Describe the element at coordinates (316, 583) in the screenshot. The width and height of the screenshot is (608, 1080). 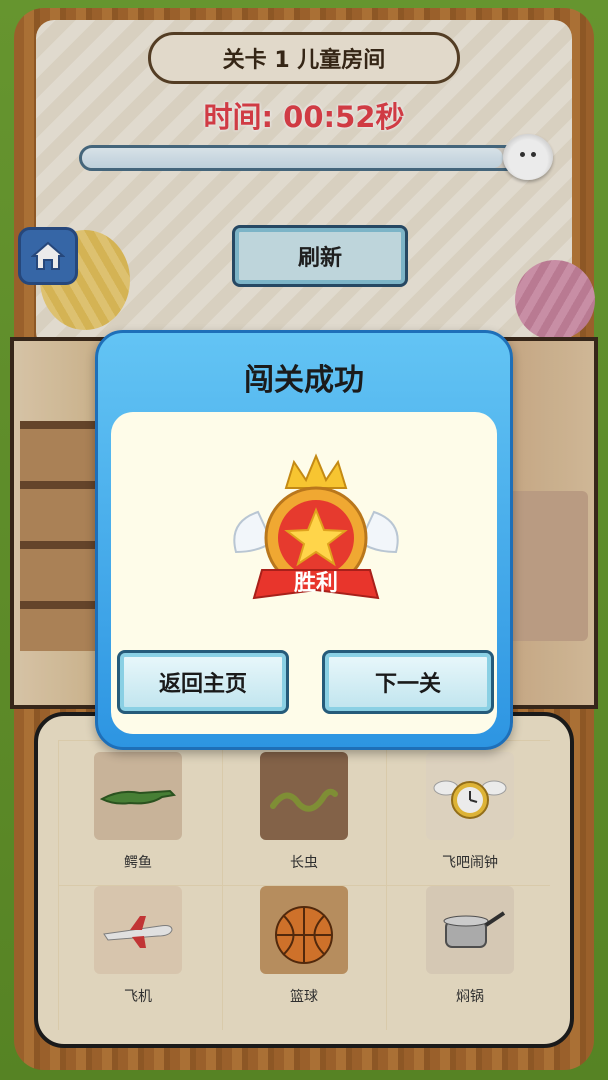
I see `badge-text: 胜利` at that location.